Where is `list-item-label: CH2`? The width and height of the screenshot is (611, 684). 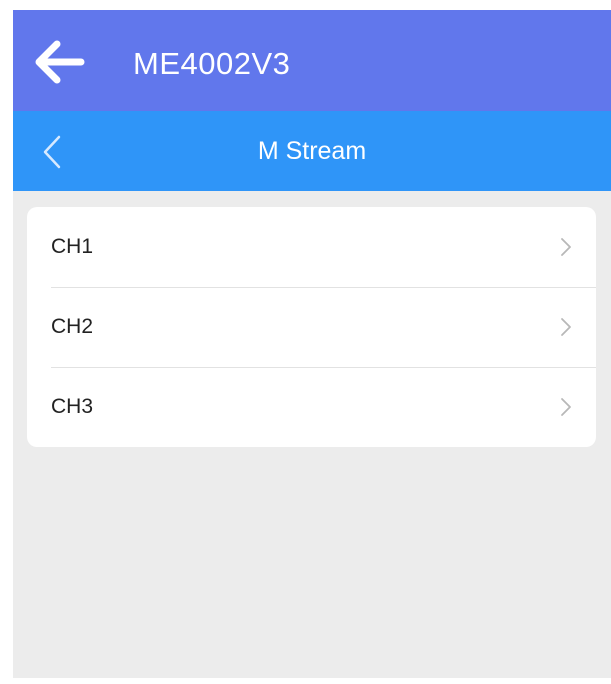
list-item-label: CH2 is located at coordinates (72, 326).